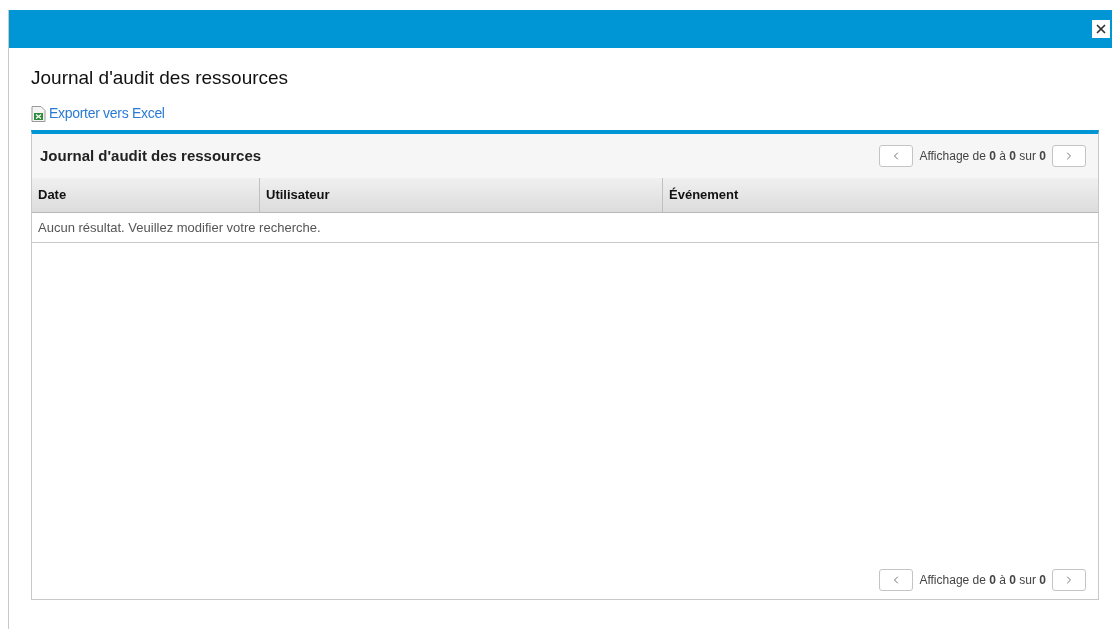 The image size is (1112, 629). What do you see at coordinates (107, 113) in the screenshot?
I see `export-link: Exporter vers Excel` at bounding box center [107, 113].